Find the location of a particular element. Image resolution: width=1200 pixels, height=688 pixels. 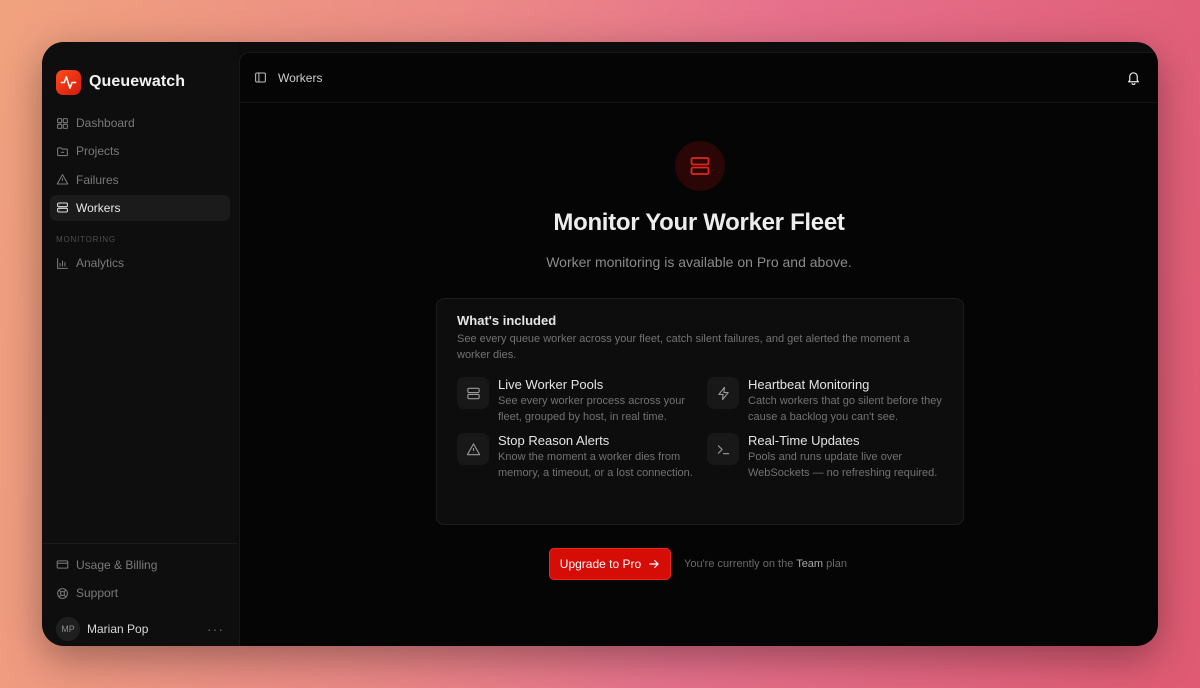

sidebar-item-support: Support is located at coordinates (140, 593).